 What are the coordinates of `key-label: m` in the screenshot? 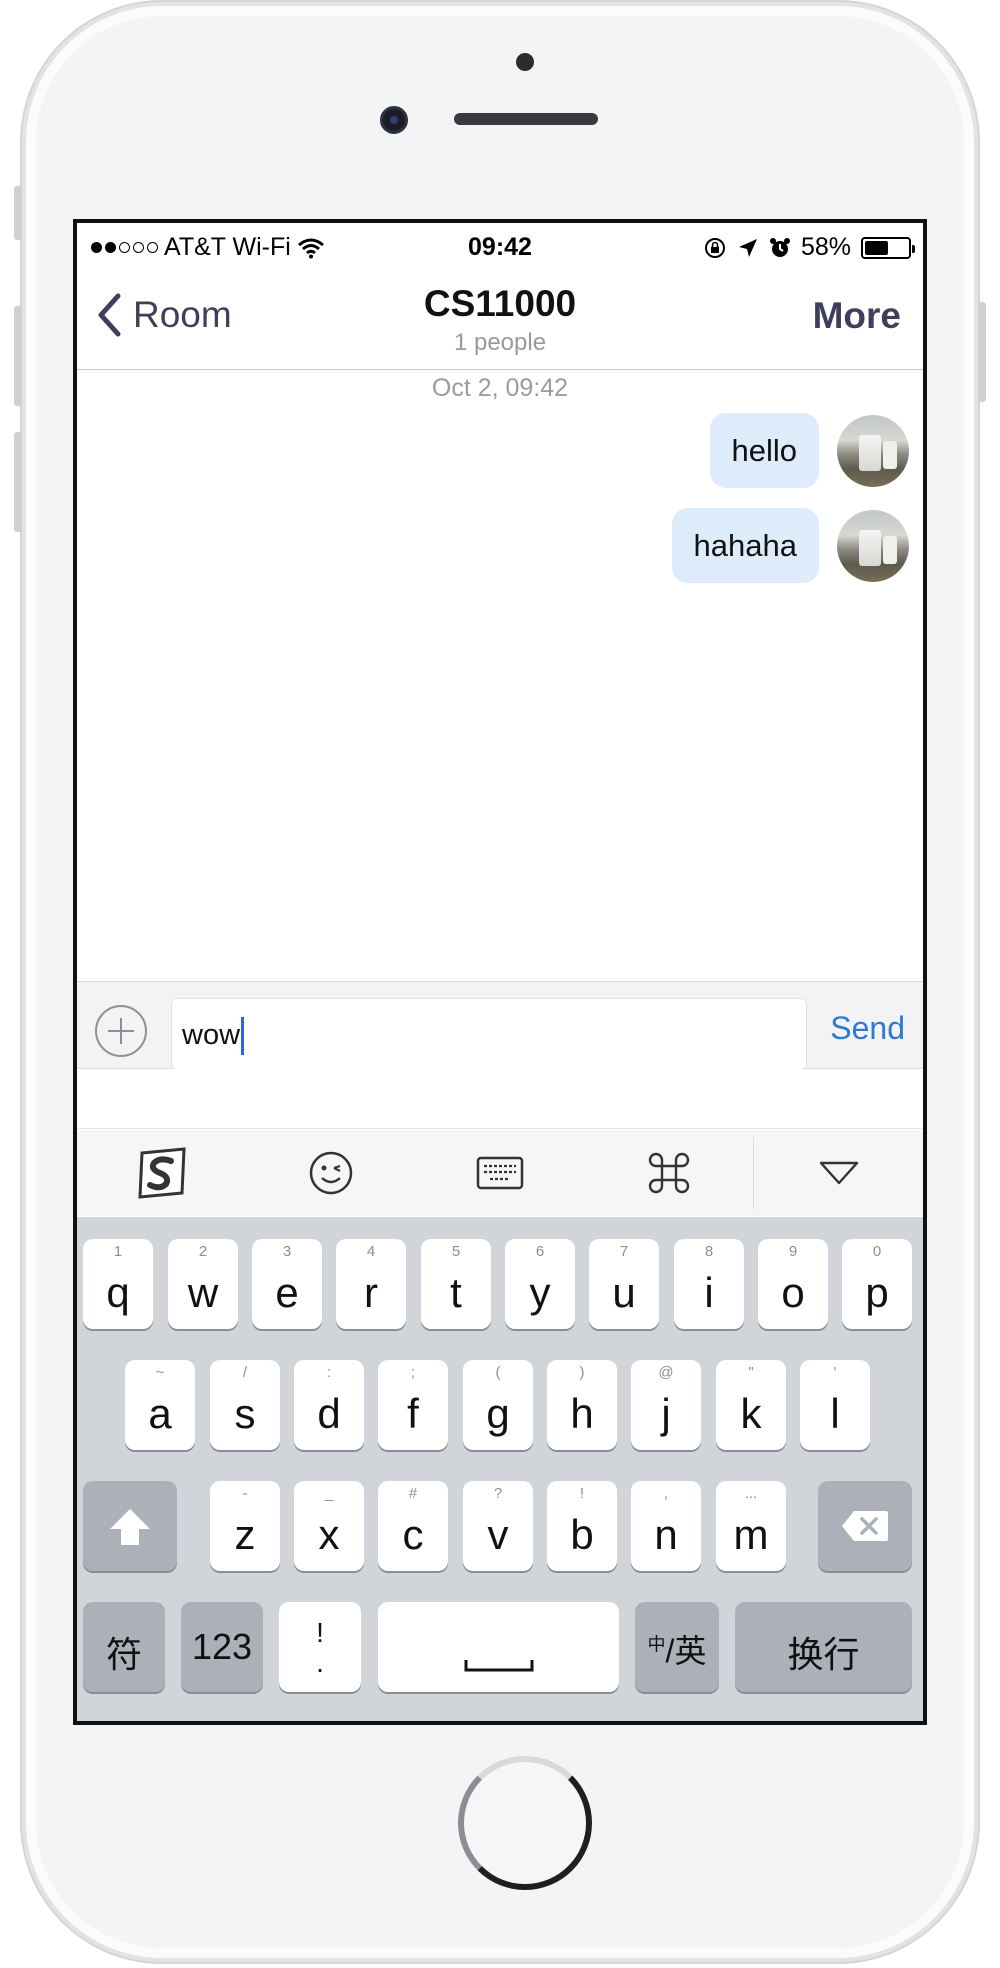 It's located at (751, 1534).